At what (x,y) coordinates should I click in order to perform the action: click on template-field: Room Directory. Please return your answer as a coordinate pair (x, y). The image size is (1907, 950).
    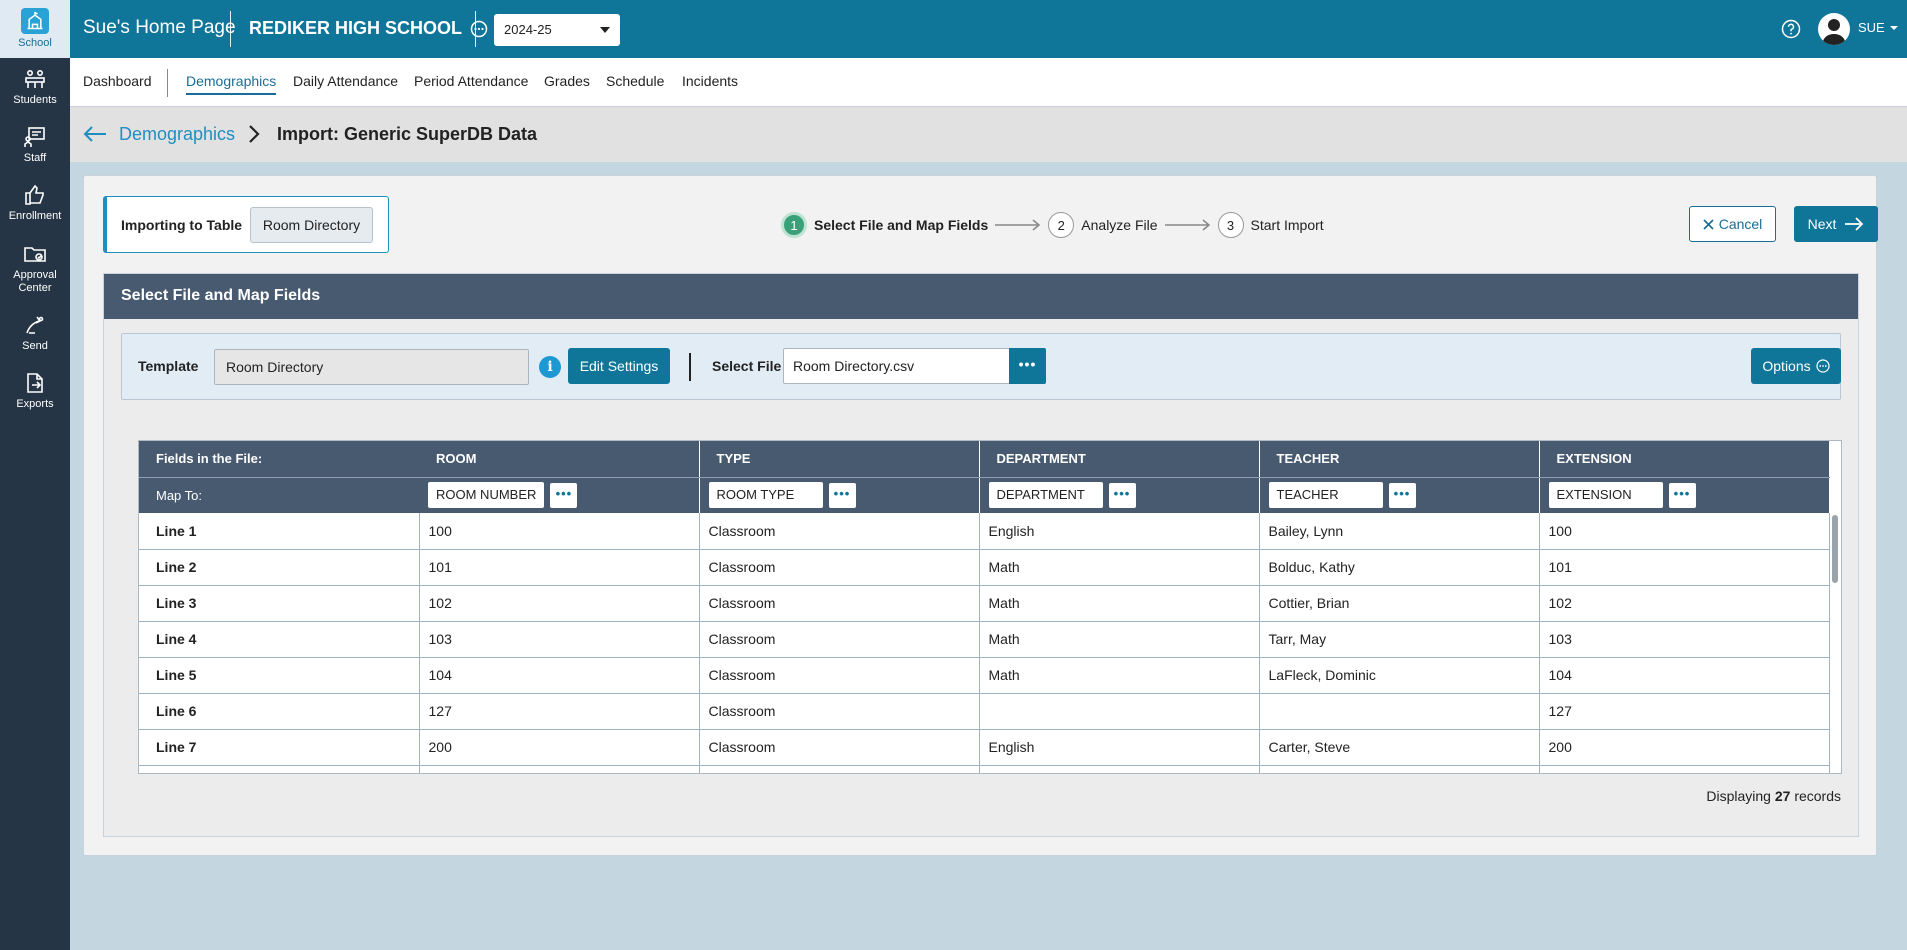
    Looking at the image, I should click on (371, 367).